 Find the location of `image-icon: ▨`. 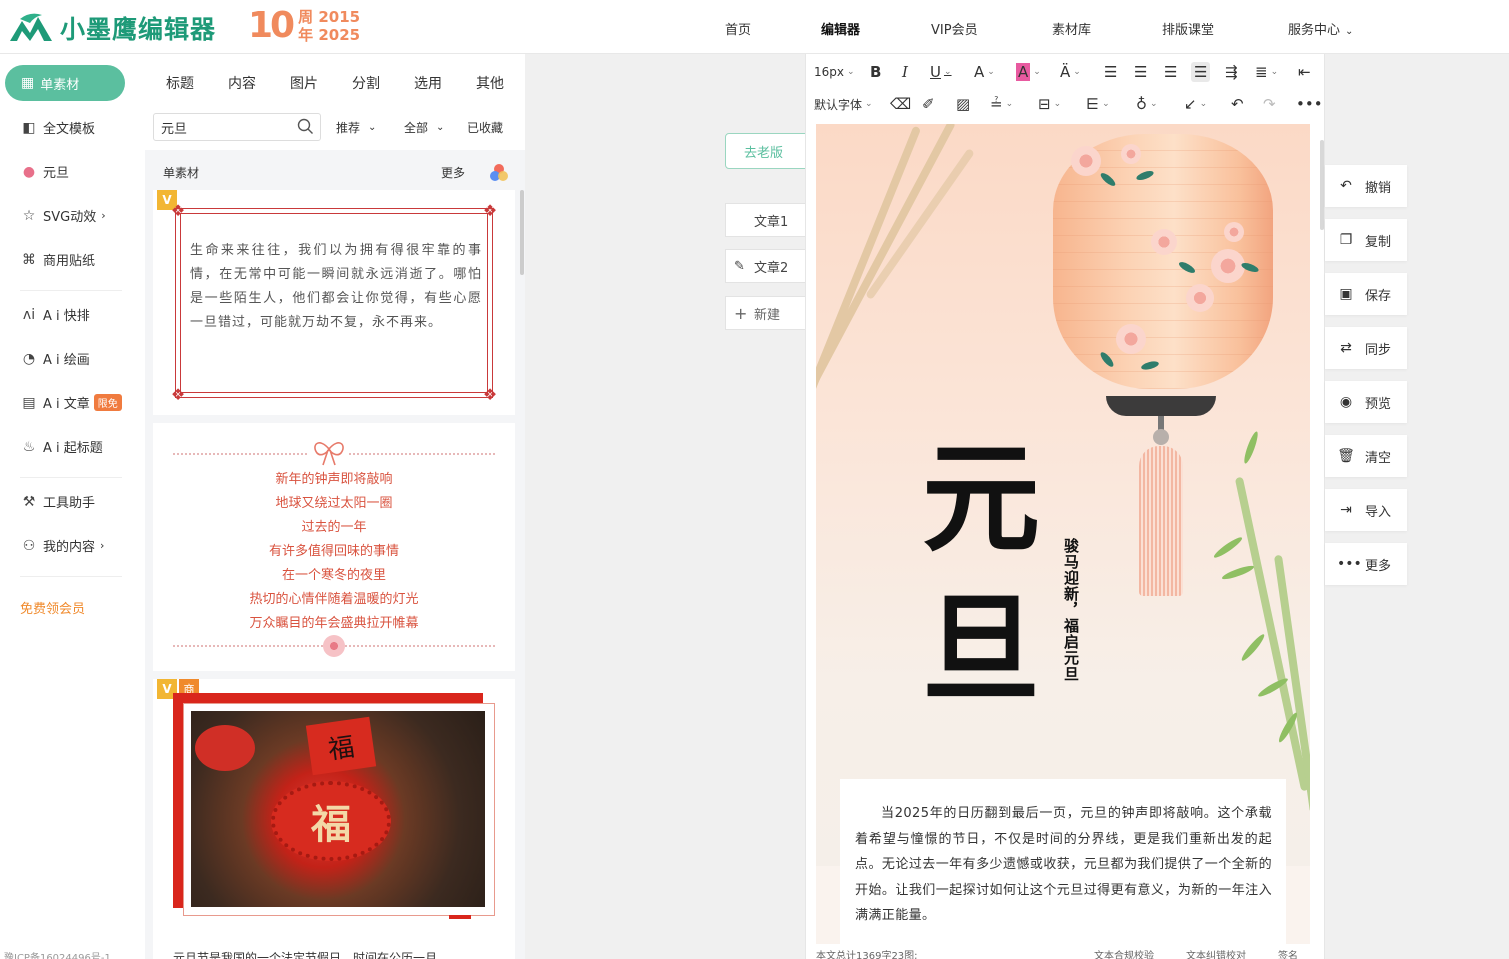

image-icon: ▨ is located at coordinates (963, 104).